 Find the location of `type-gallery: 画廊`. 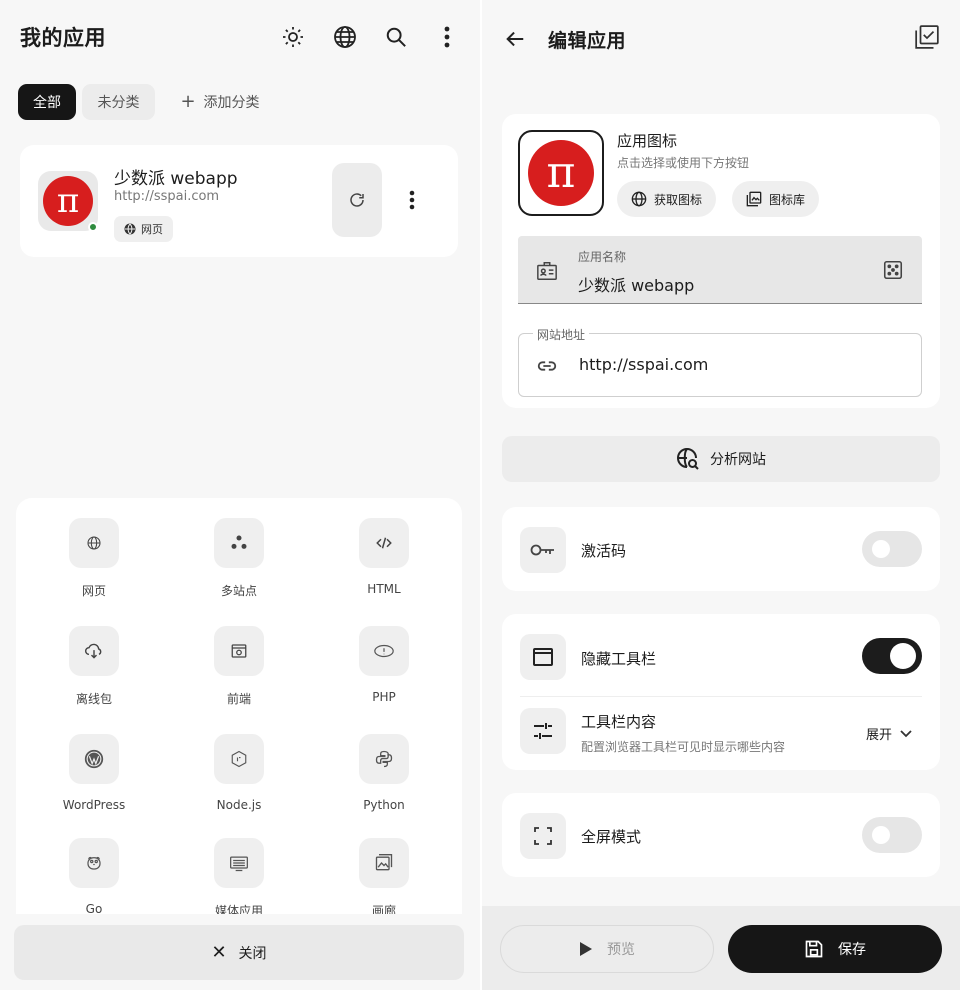

type-gallery: 画廊 is located at coordinates (384, 876).